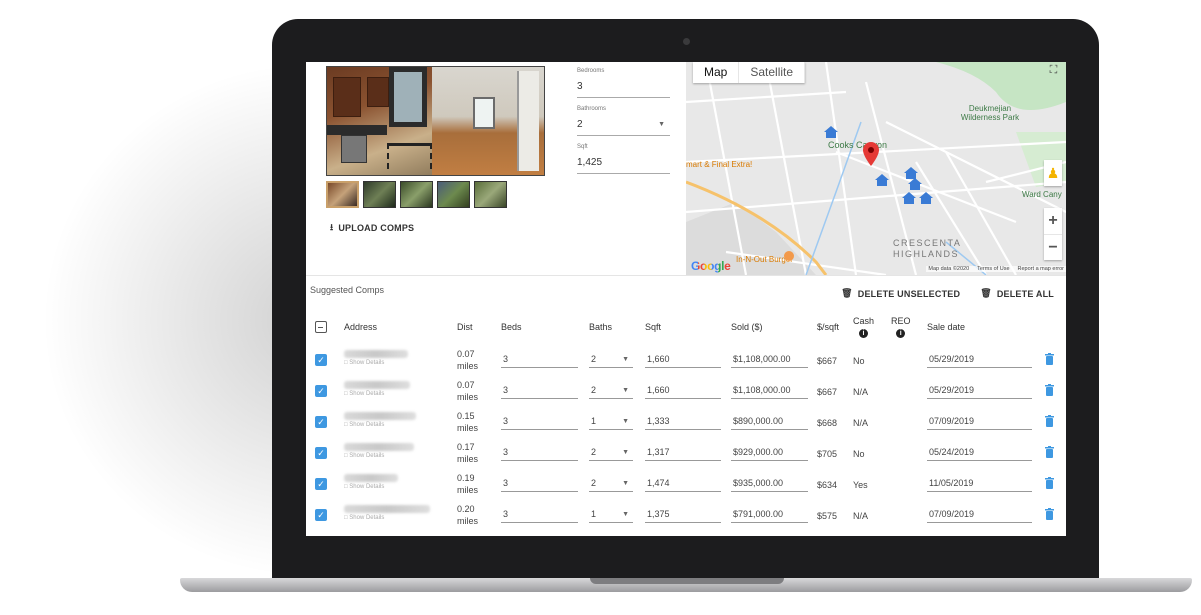 Image resolution: width=1201 pixels, height=615 pixels. Describe the element at coordinates (860, 485) in the screenshot. I see `cash-value: Yes` at that location.